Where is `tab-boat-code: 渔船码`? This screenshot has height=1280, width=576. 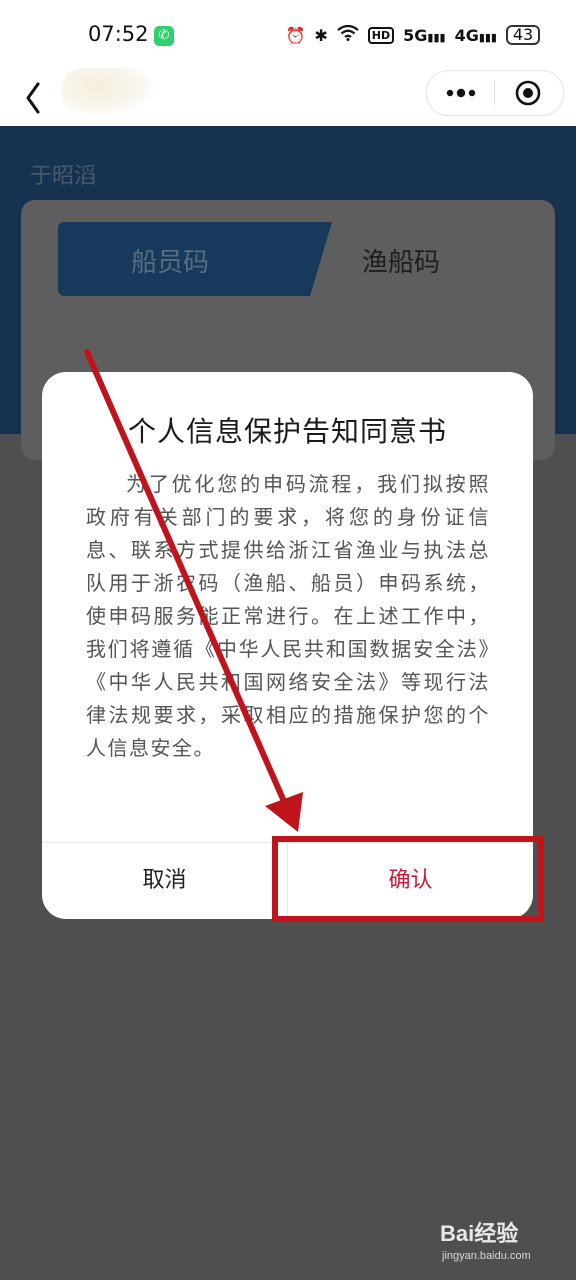
tab-boat-code: 渔船码 is located at coordinates (401, 260).